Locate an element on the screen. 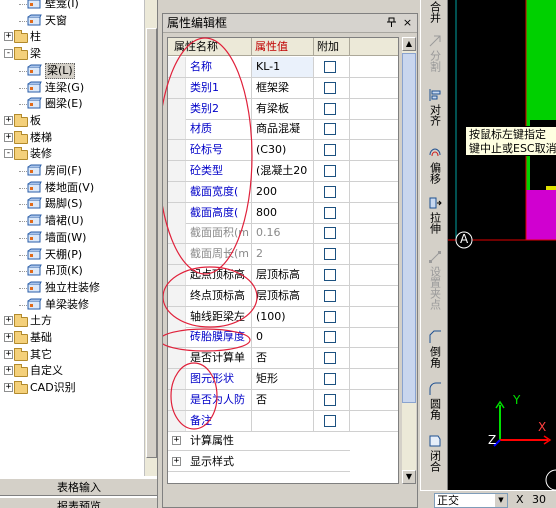 The width and height of the screenshot is (556, 508). align-button: 对齐 is located at coordinates (435, 107).